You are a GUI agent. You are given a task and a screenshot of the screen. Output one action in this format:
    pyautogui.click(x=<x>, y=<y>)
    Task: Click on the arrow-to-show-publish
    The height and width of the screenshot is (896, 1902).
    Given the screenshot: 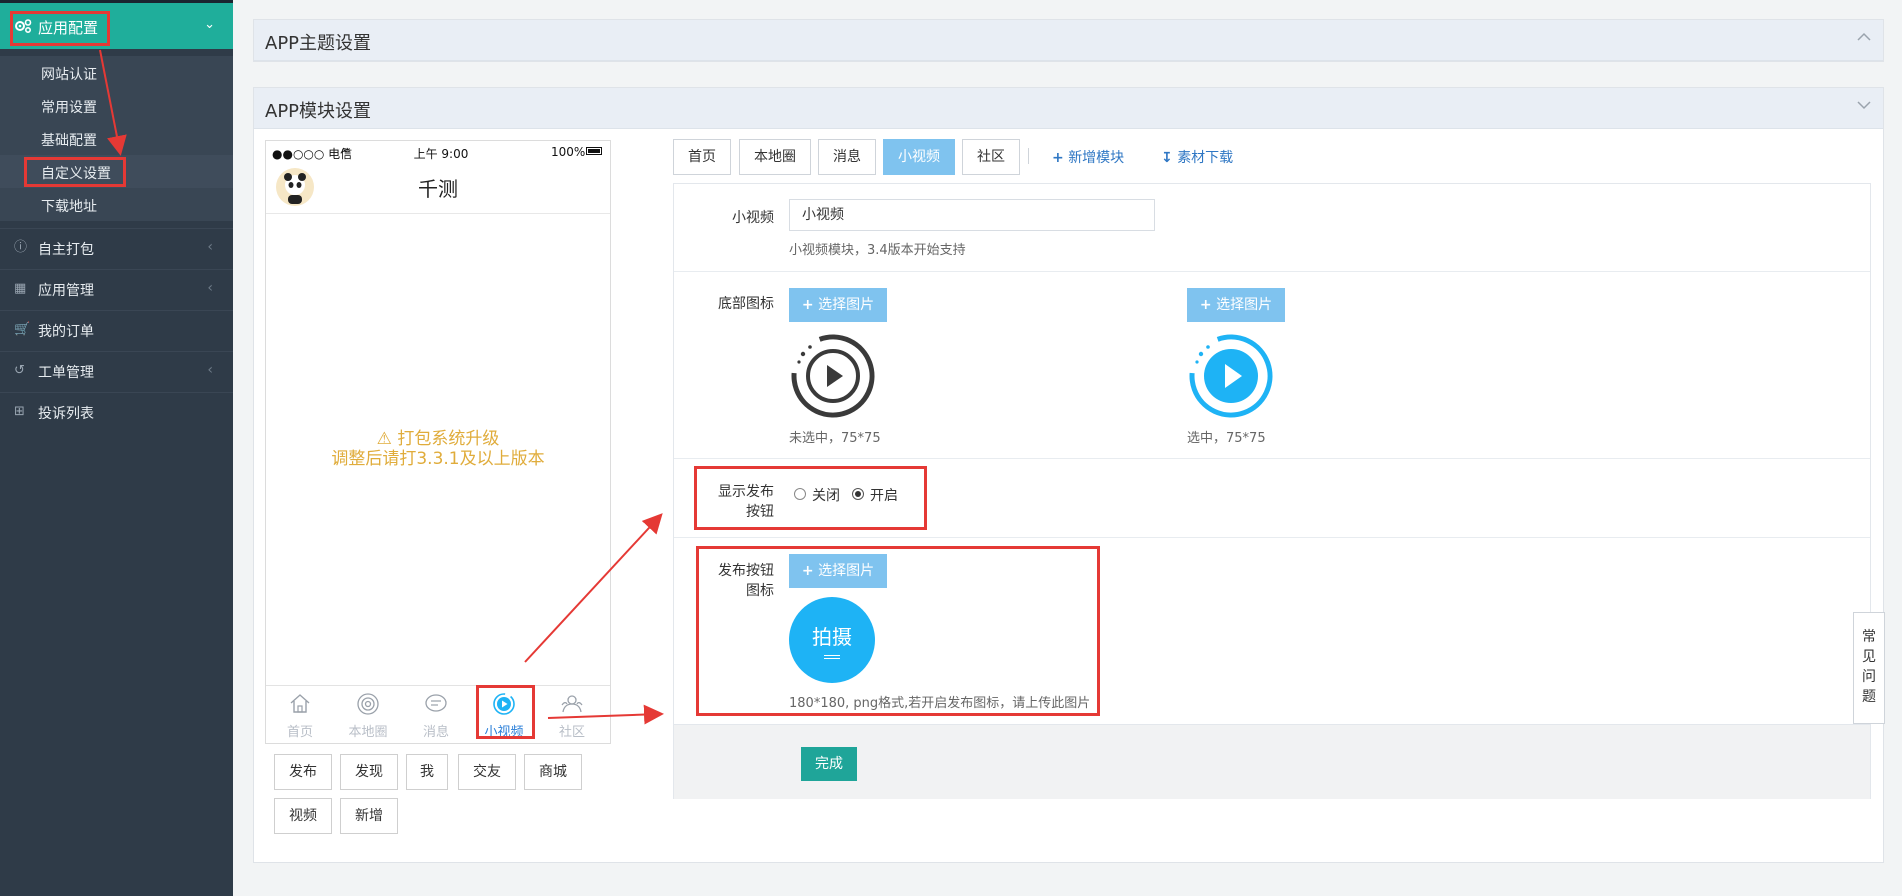 What is the action you would take?
    pyautogui.click(x=593, y=588)
    